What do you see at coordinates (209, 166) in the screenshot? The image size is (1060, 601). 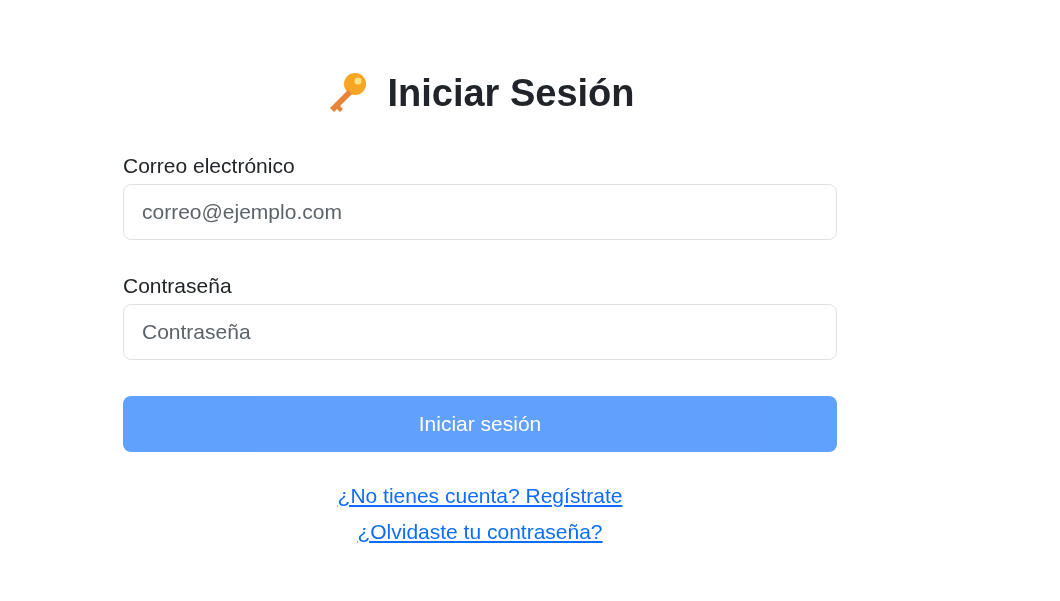 I see `field-label: Correo electrónico` at bounding box center [209, 166].